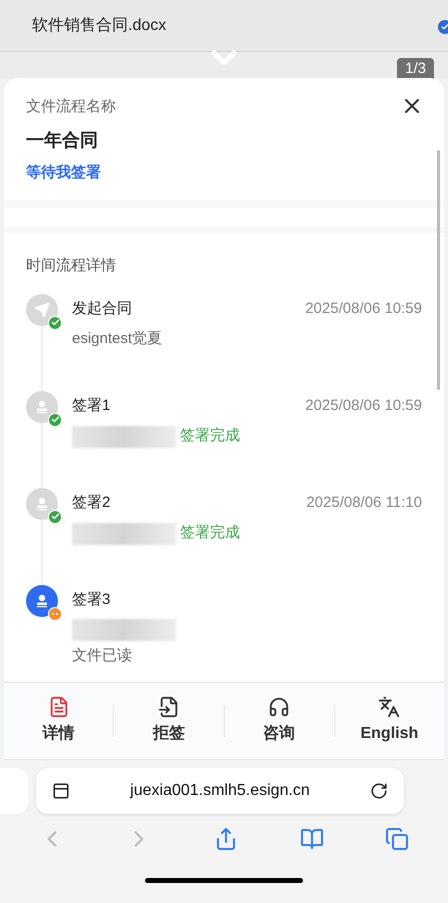 The image size is (448, 903). I want to click on reload-icon, so click(379, 791).